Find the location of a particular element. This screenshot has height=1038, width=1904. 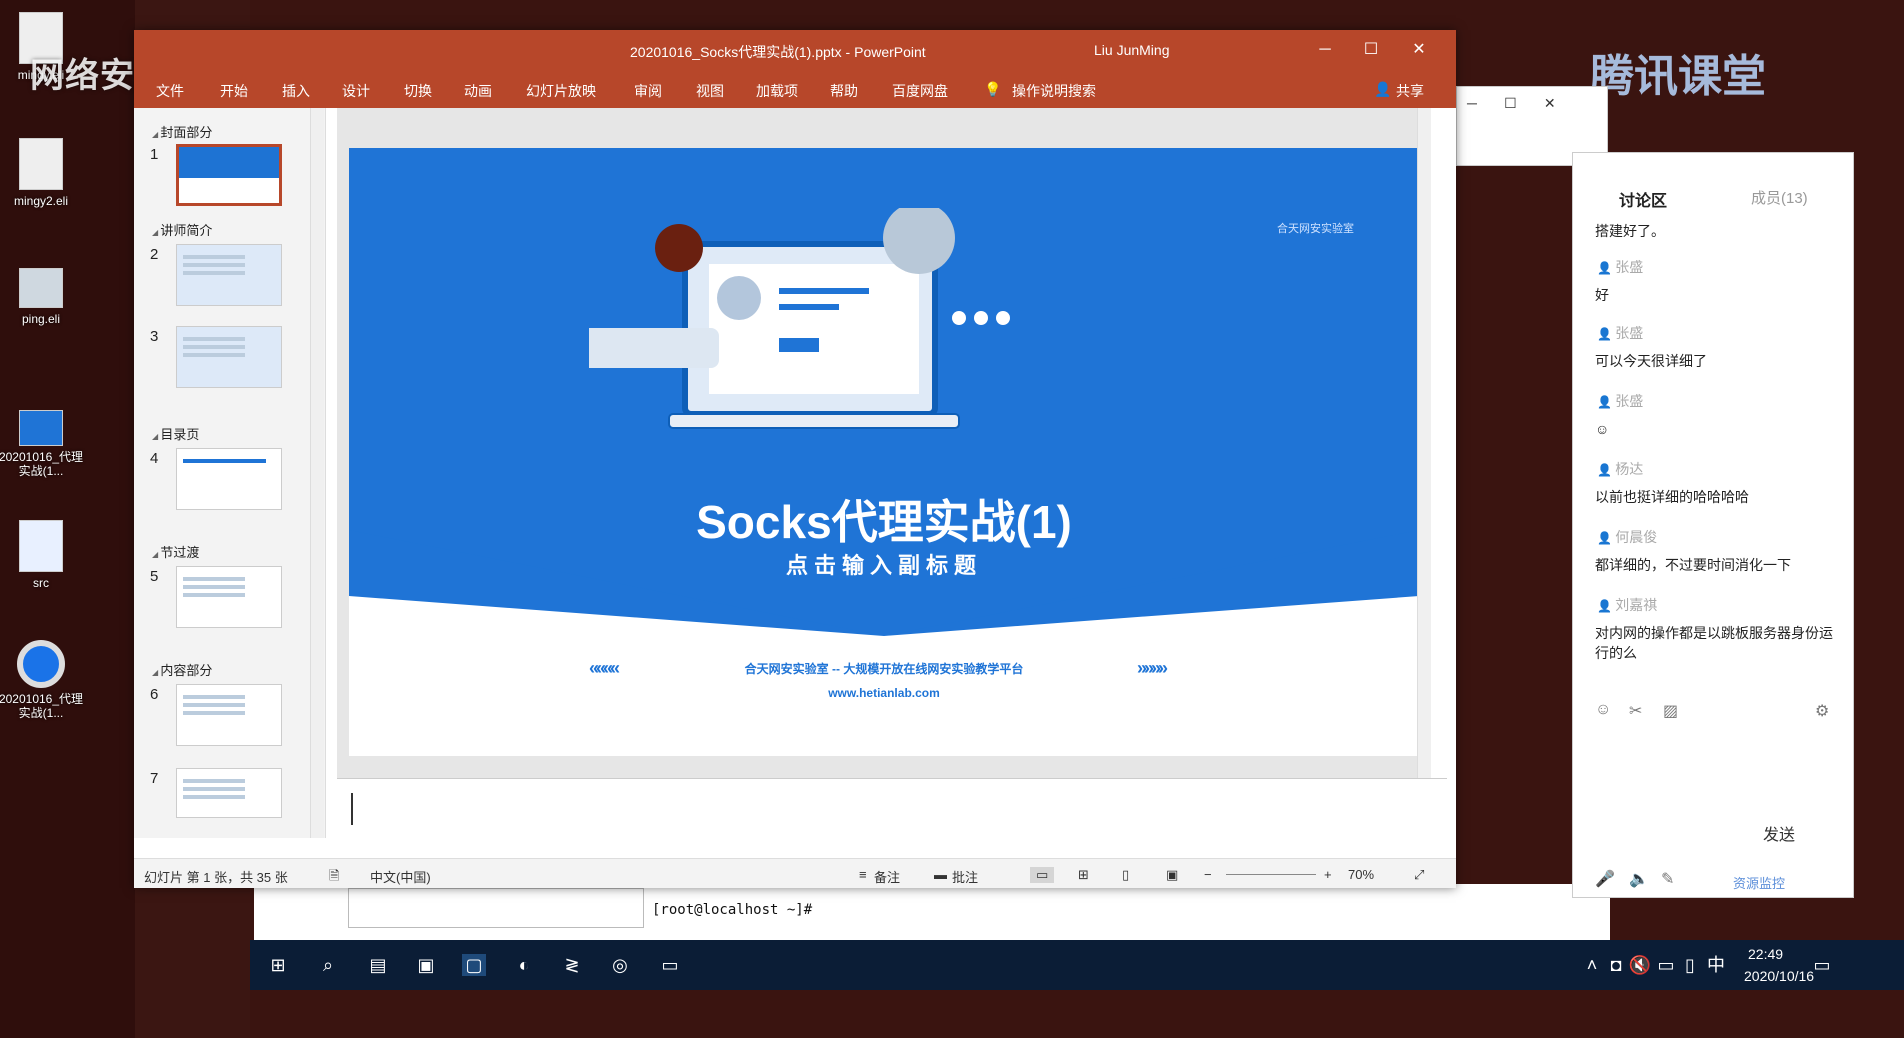

tab-design: 设计 is located at coordinates (356, 91).